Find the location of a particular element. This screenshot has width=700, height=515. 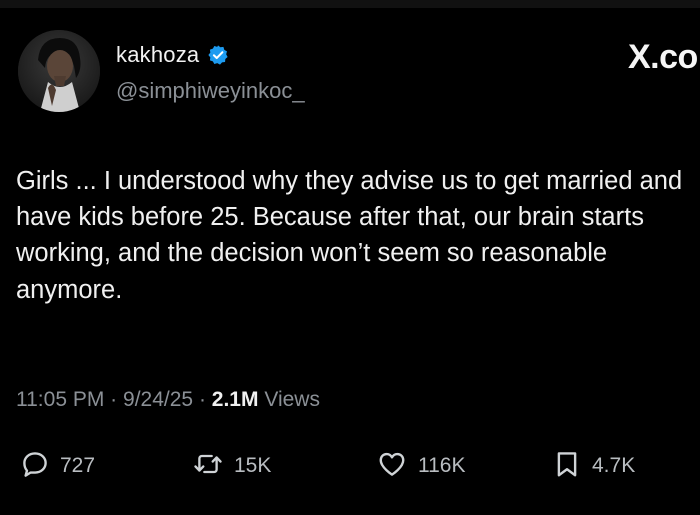

tweet-time: 11:05 PM is located at coordinates (60, 399).